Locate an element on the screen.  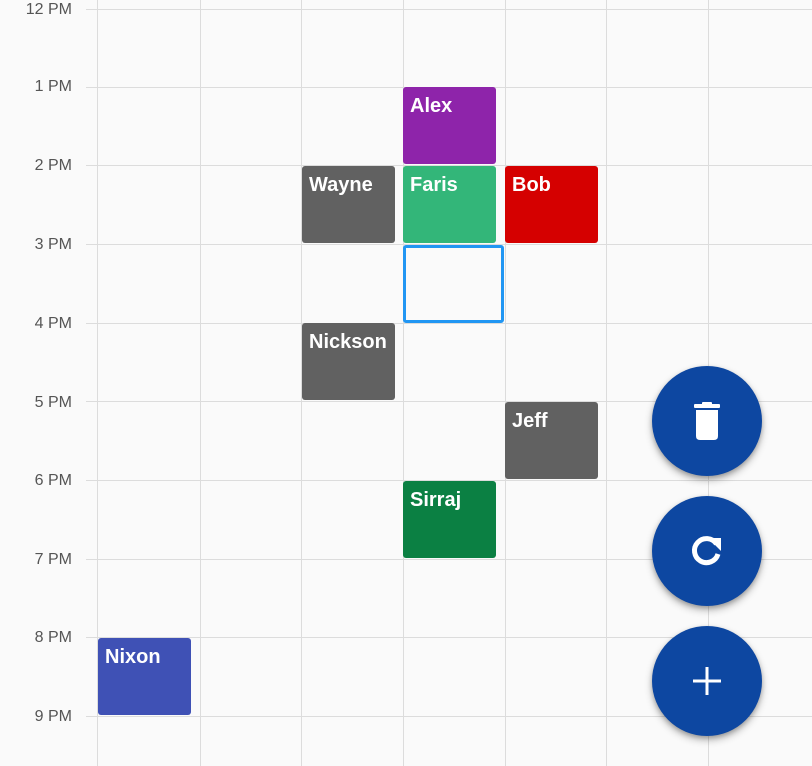
time-label-12pm: 12 PM is located at coordinates (48, 9).